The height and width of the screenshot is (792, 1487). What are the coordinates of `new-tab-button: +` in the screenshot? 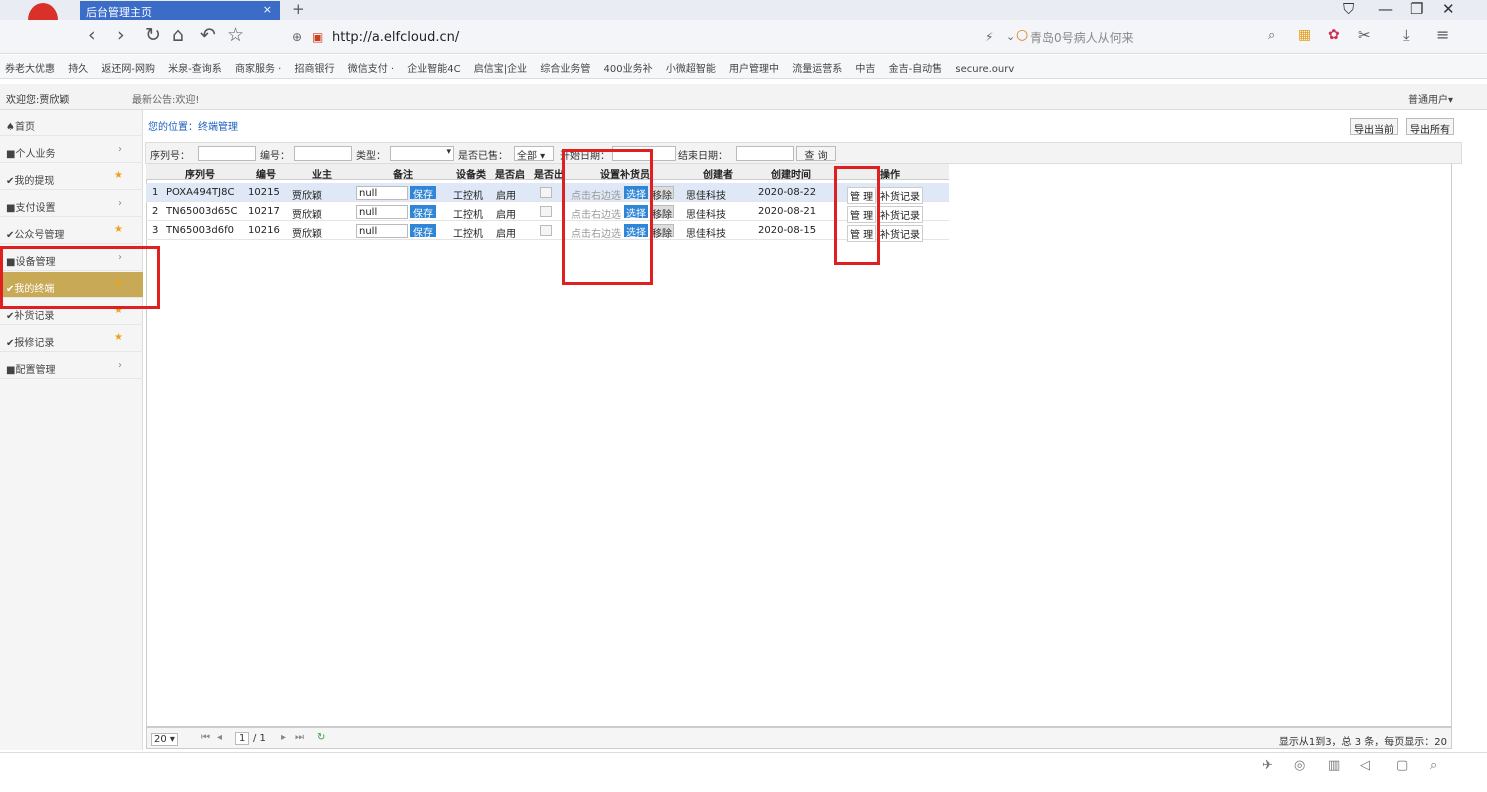 It's located at (298, 9).